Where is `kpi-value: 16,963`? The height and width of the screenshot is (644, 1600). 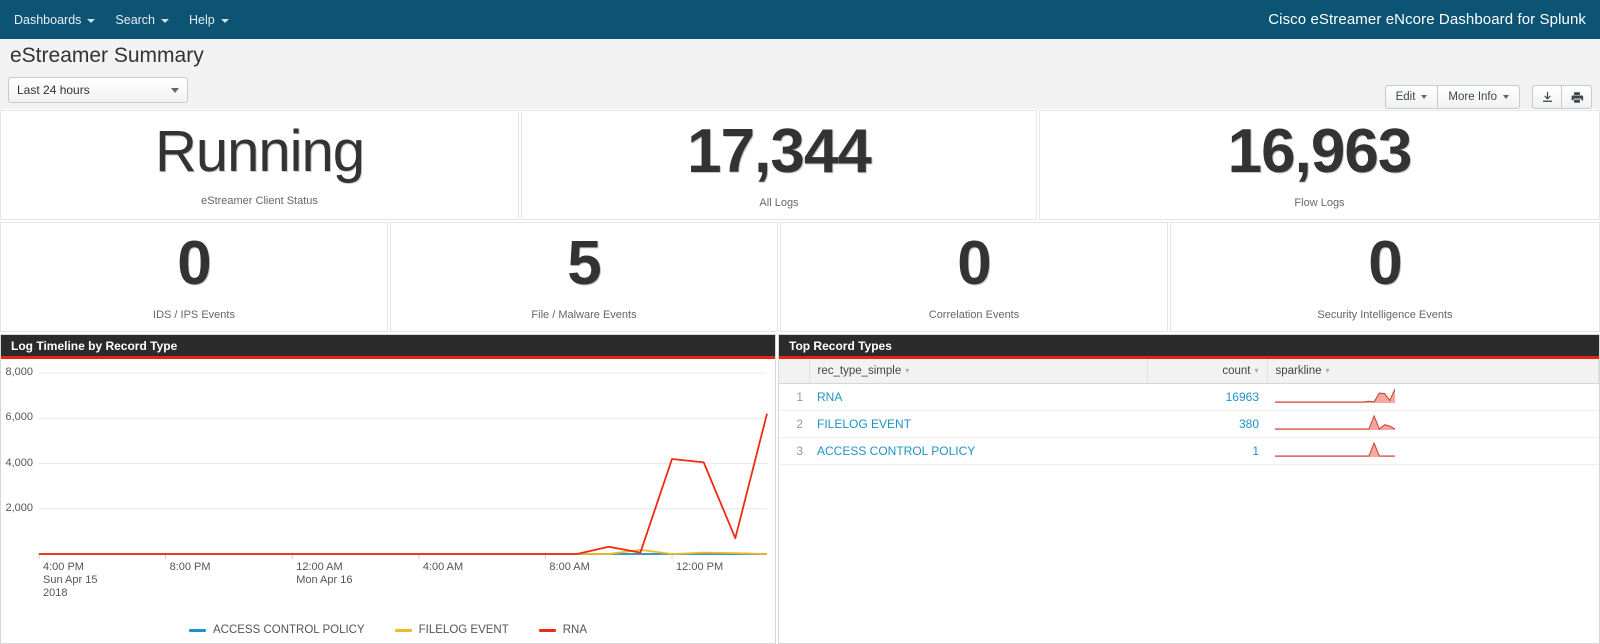 kpi-value: 16,963 is located at coordinates (1320, 151).